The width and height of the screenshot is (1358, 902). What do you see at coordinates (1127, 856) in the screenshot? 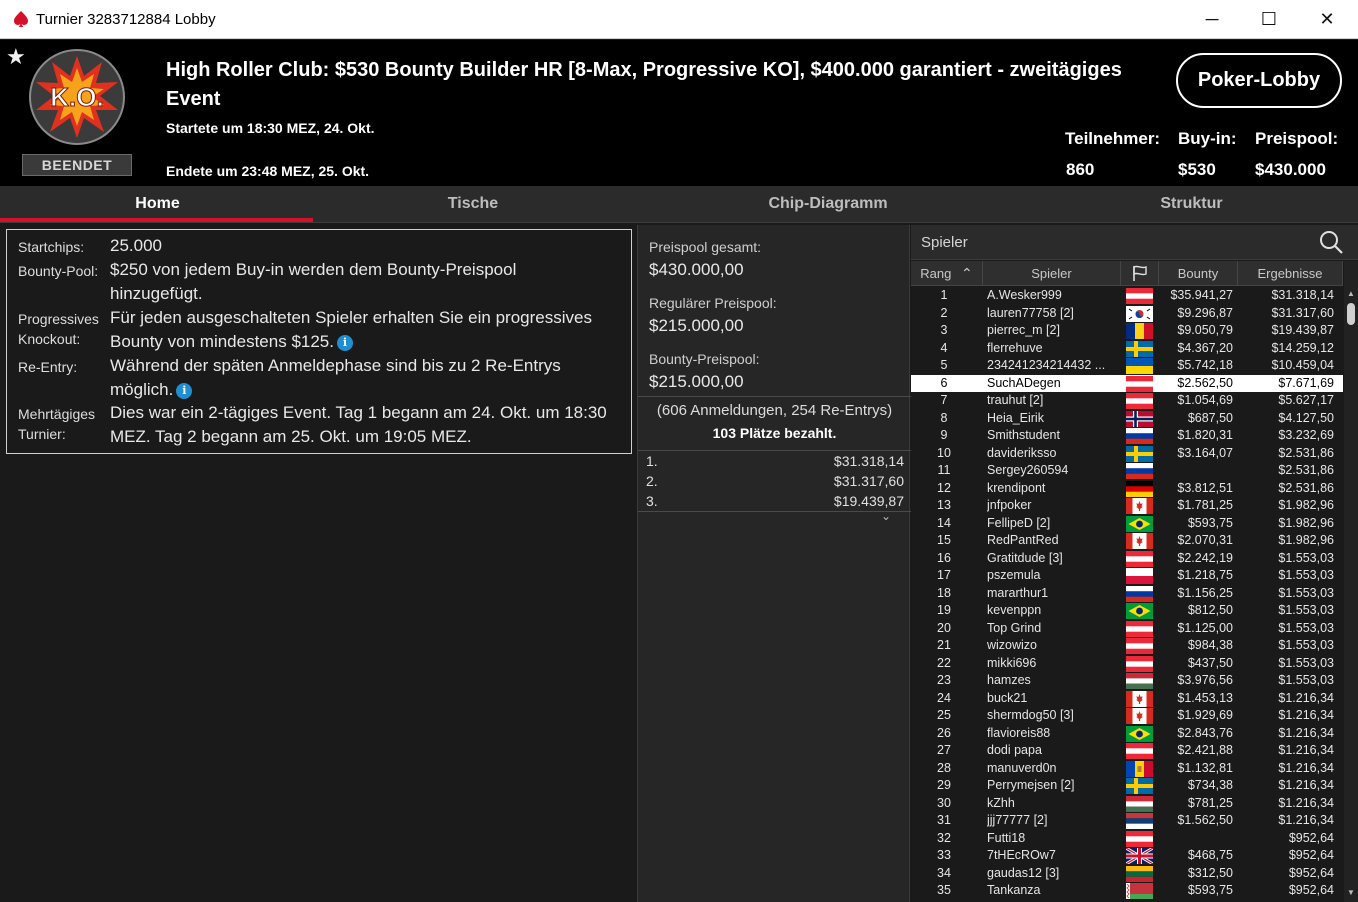
I see `player-row: 33 7tHEcROw7 $468,75 $952,64` at bounding box center [1127, 856].